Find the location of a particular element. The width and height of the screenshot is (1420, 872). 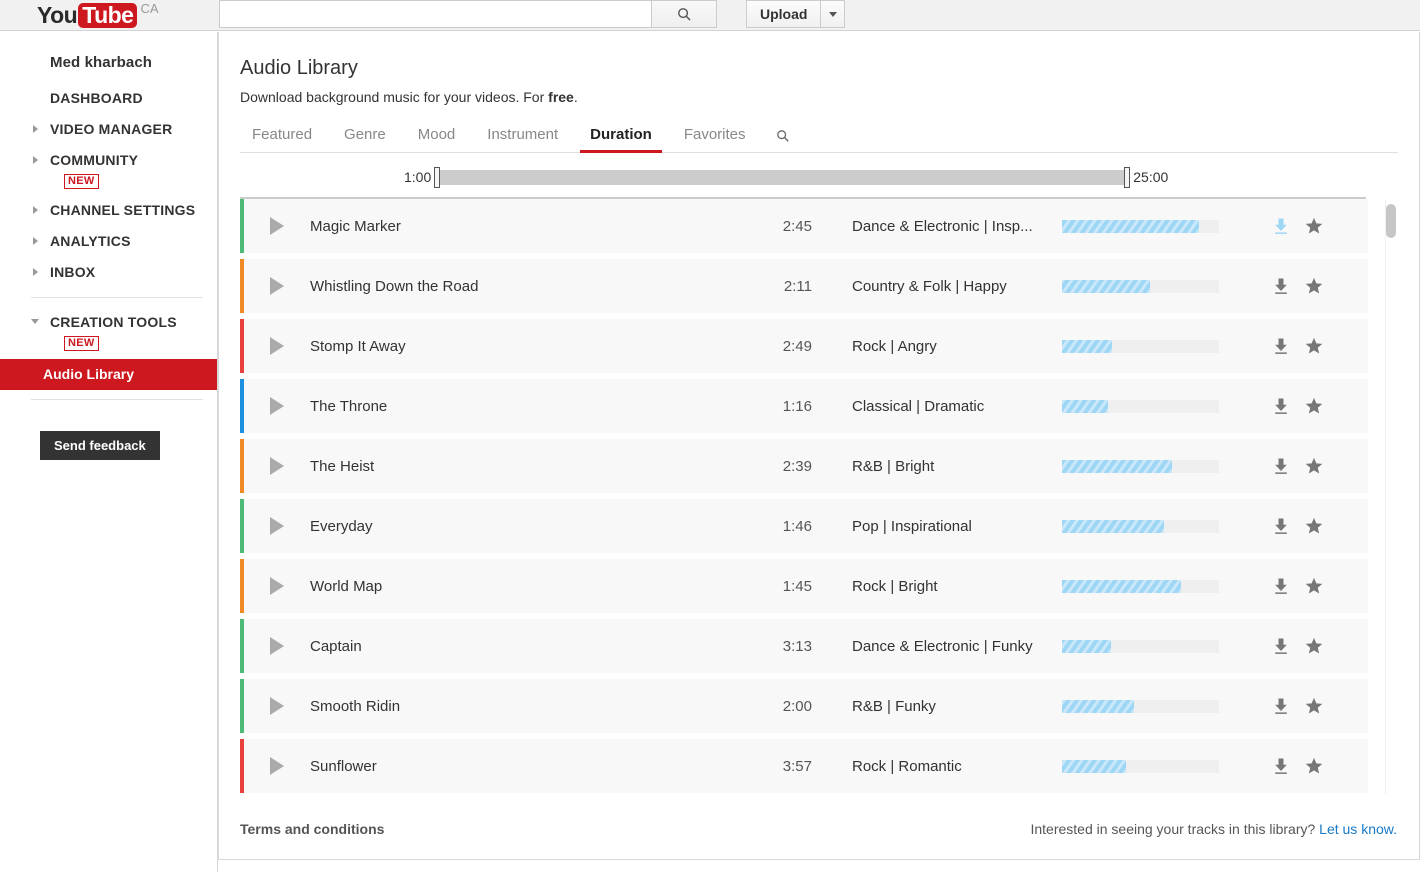

track-title: Captain is located at coordinates (509, 646).